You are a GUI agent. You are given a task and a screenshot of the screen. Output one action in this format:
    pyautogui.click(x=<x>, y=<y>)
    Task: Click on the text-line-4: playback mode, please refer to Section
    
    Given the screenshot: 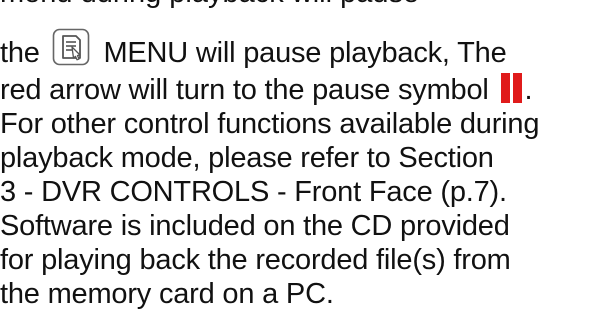 What is the action you would take?
    pyautogui.click(x=247, y=158)
    